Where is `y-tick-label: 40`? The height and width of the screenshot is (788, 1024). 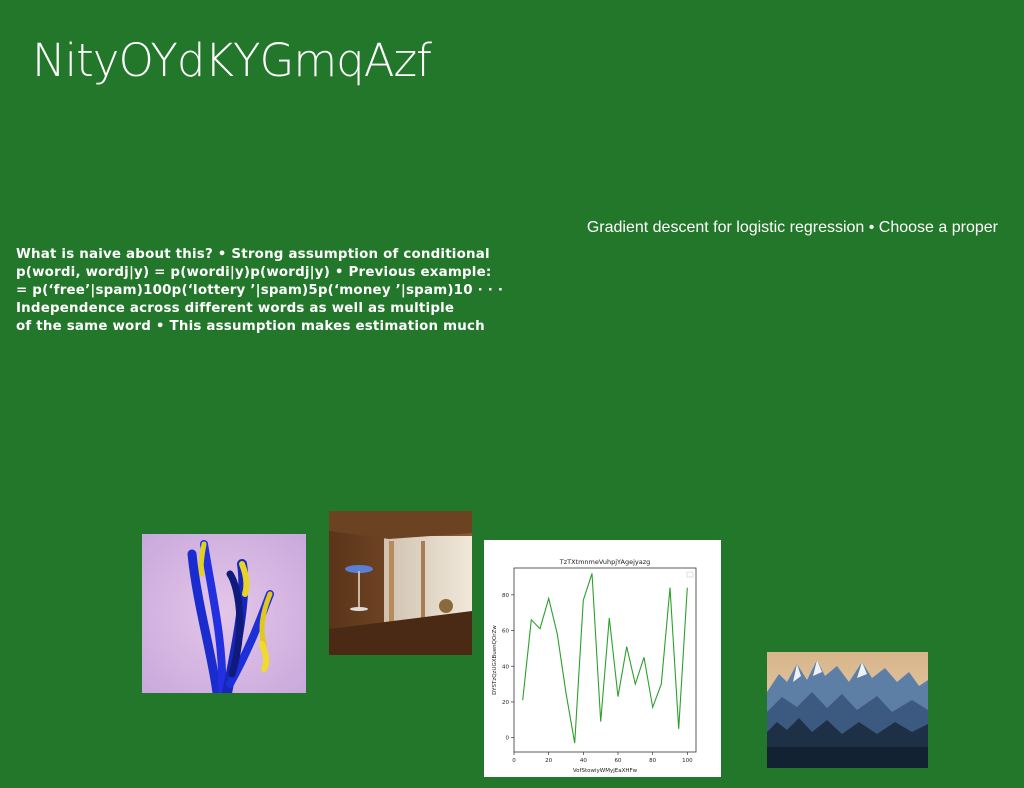 y-tick-label: 40 is located at coordinates (505, 667).